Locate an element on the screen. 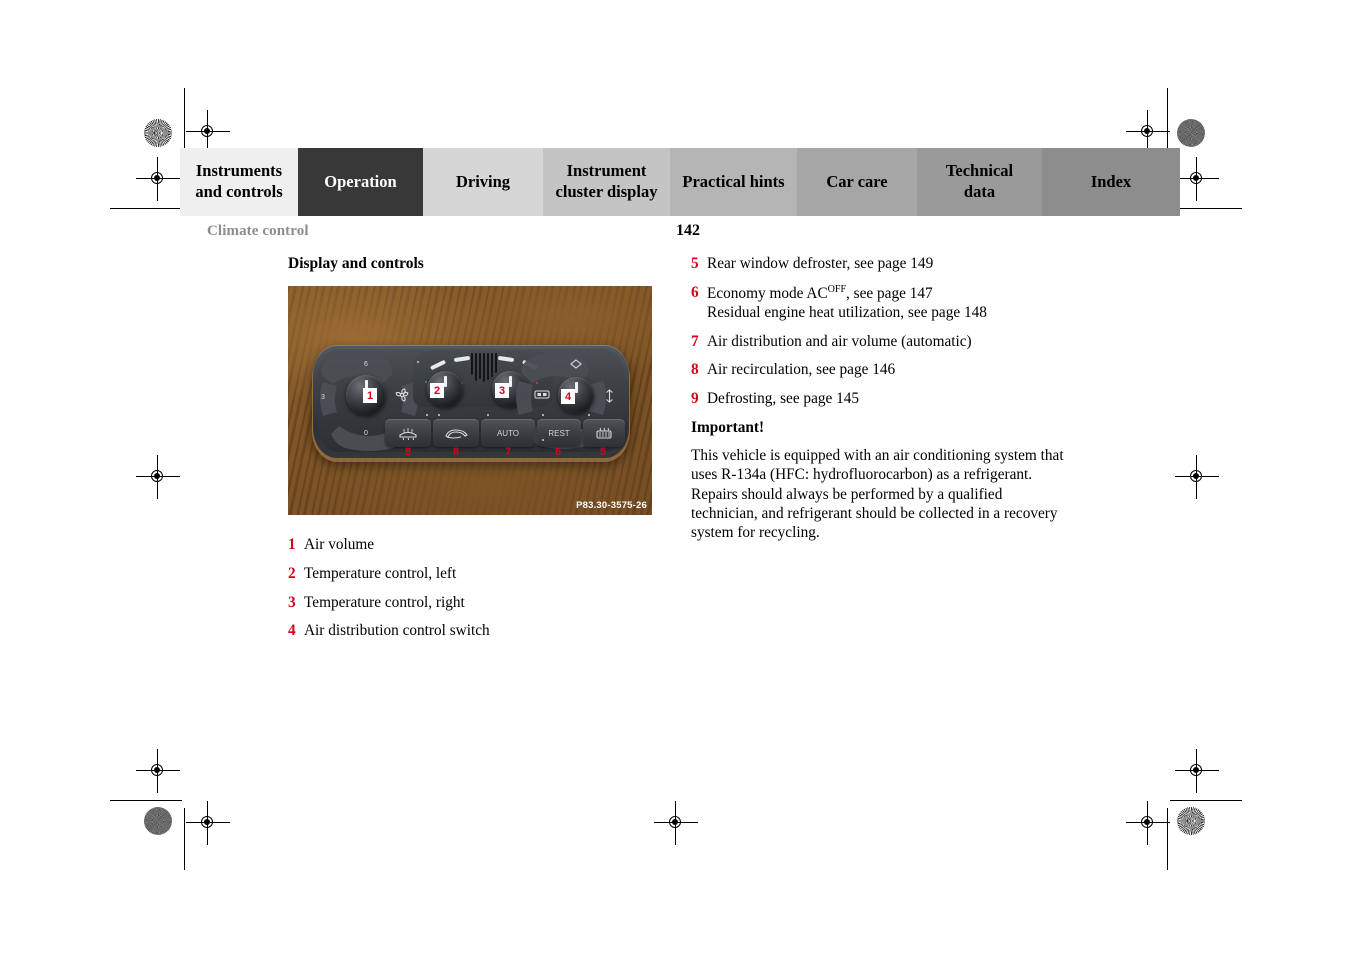  legend-text: Temperature control, left is located at coordinates (380, 573).